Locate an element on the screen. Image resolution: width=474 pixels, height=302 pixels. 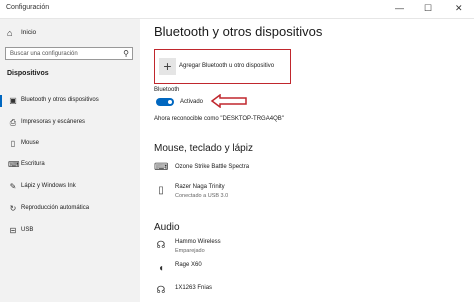
sidebar-item-typing: ⌨ Escritura is located at coordinates (70, 165).